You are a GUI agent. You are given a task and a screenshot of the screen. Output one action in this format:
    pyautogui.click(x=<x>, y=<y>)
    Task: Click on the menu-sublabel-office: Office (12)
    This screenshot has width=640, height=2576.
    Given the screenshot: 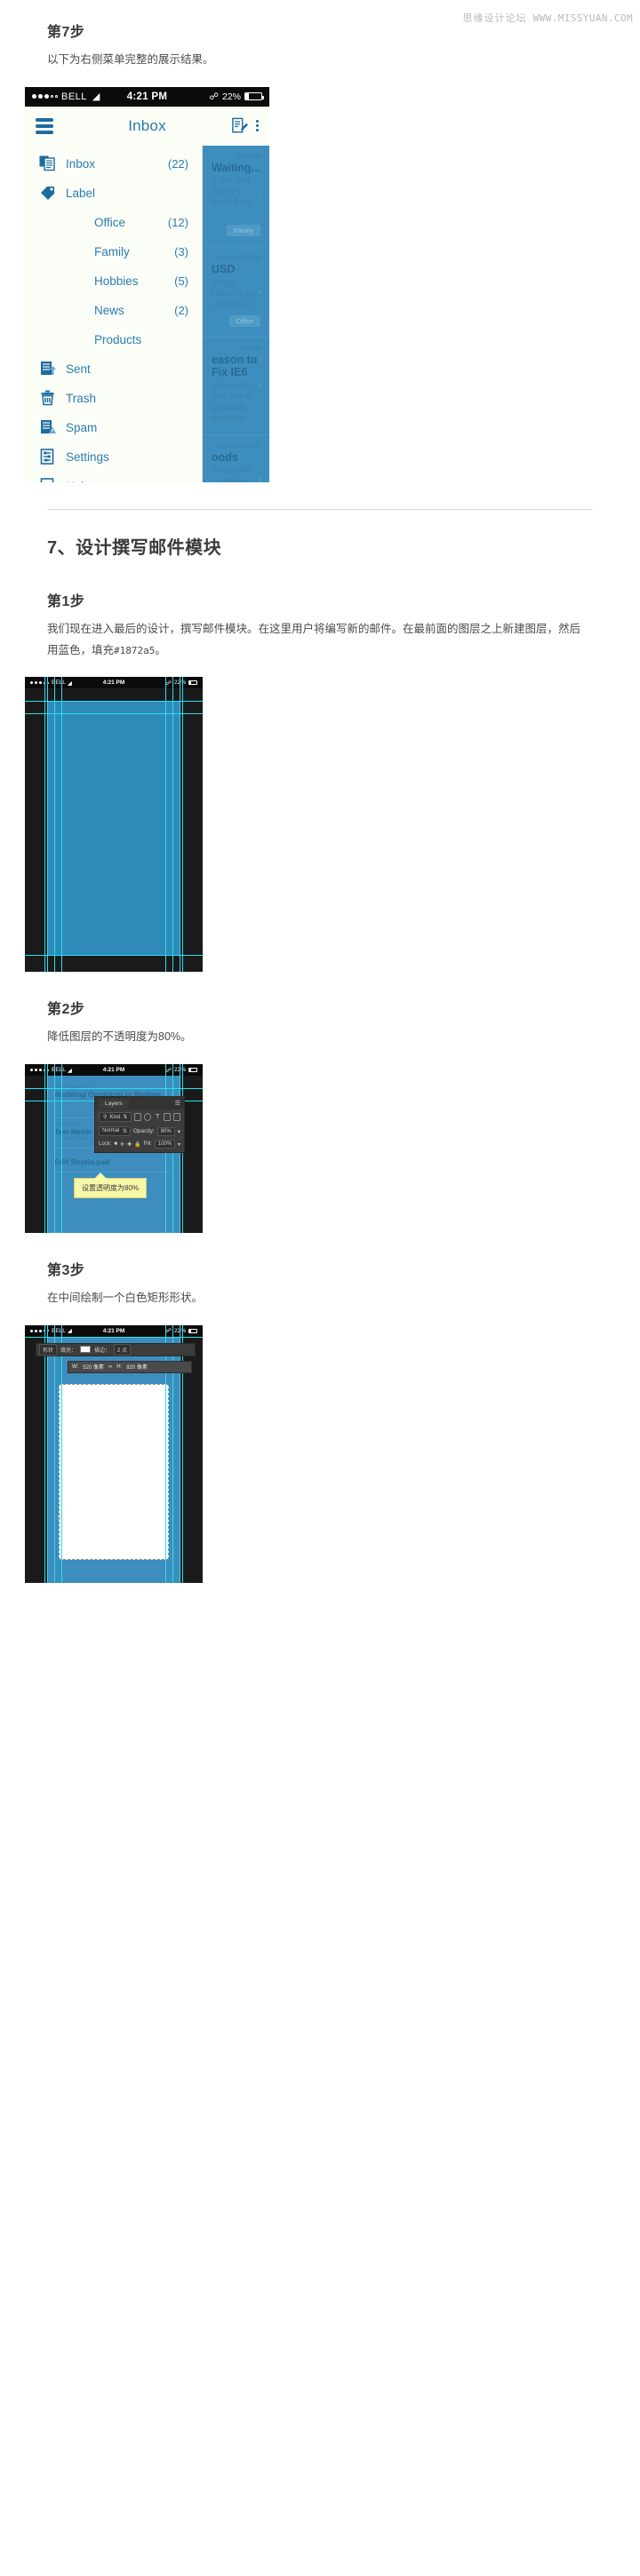 What is the action you would take?
    pyautogui.click(x=114, y=222)
    